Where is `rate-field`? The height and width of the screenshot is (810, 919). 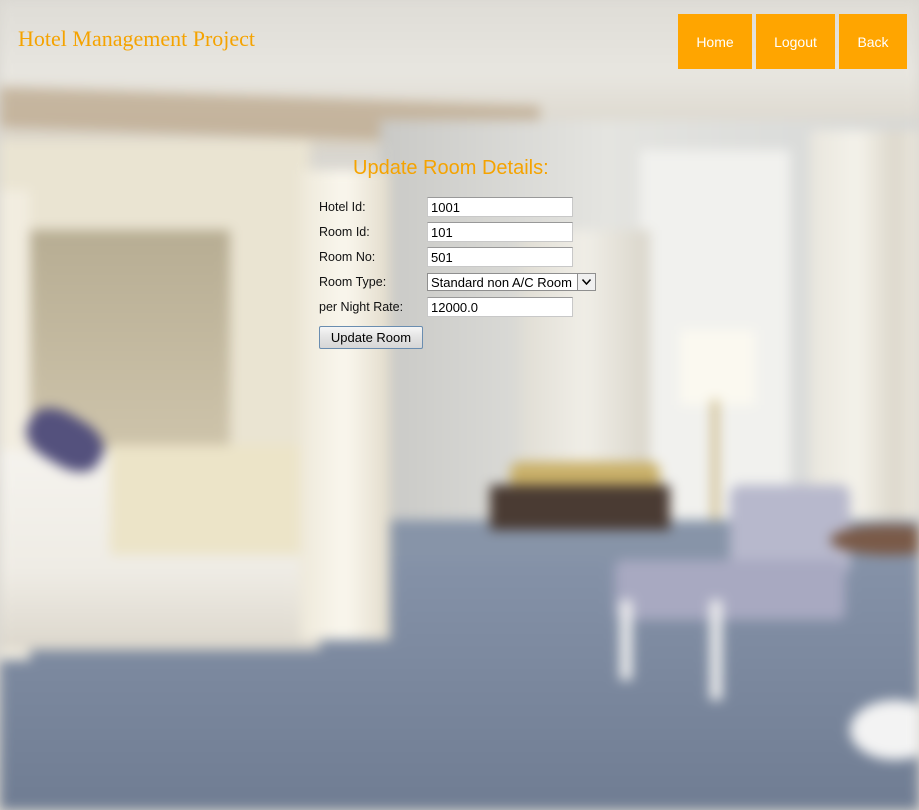
rate-field is located at coordinates (500, 307).